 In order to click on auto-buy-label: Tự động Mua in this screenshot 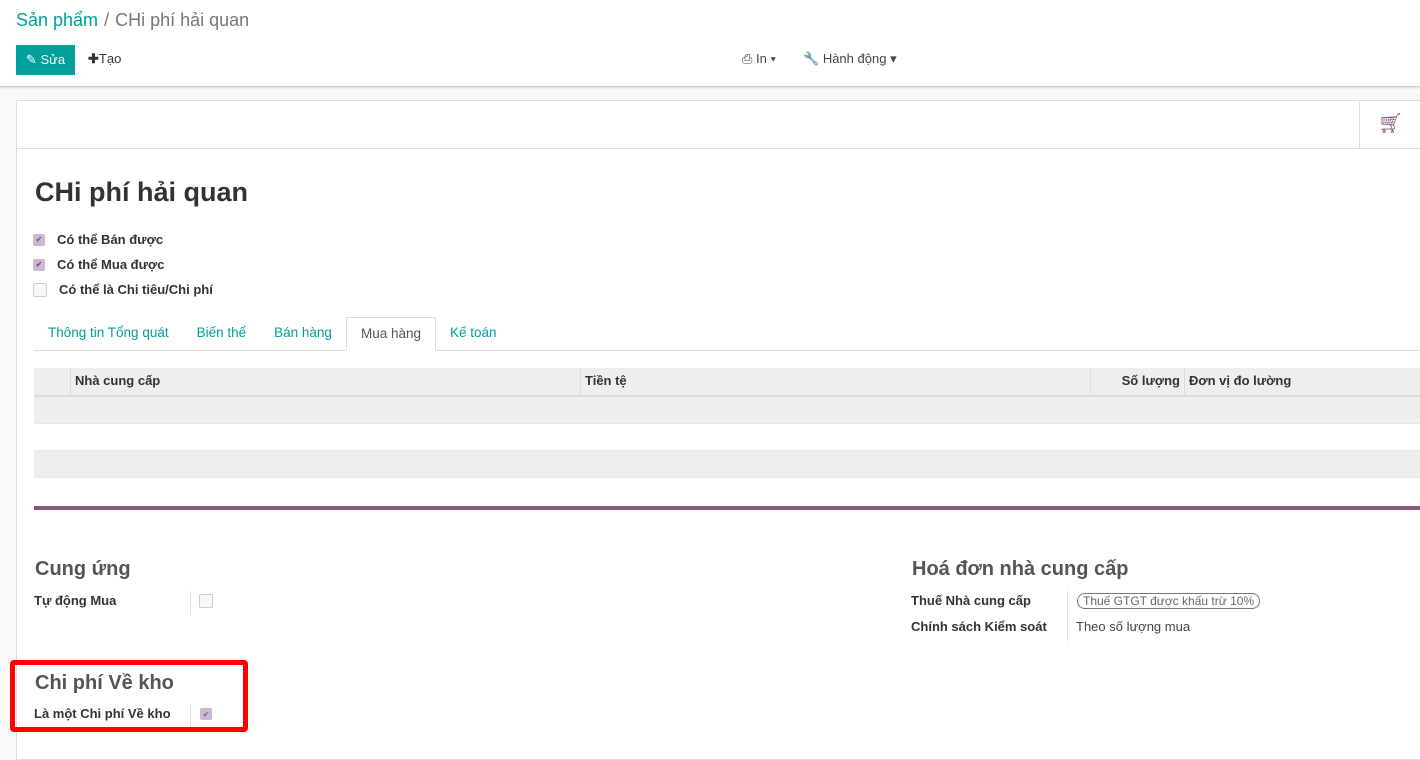, I will do `click(75, 600)`.